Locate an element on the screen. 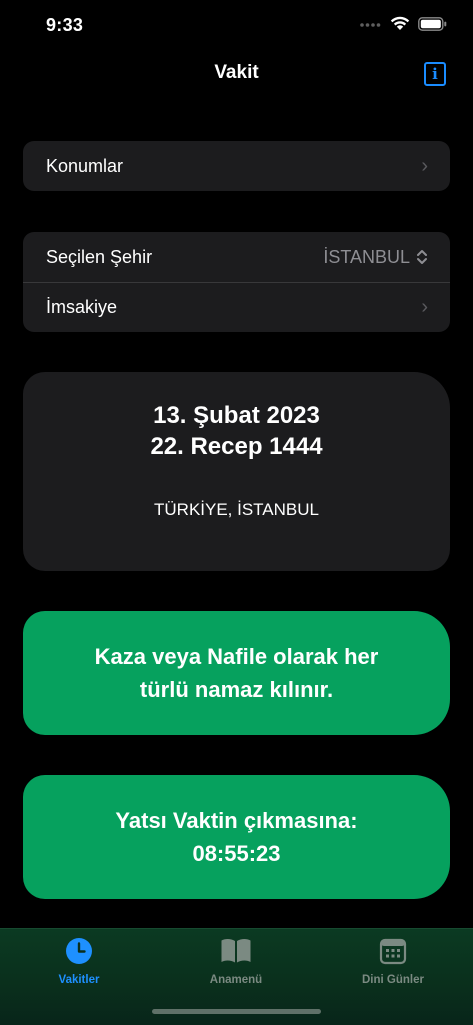 This screenshot has height=1025, width=473. countdown-label: Yatsı Vaktin çıkmasına: is located at coordinates (236, 820).